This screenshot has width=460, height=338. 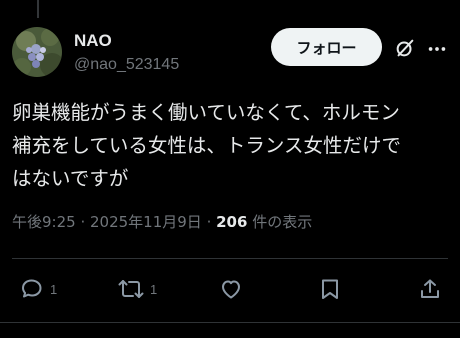 I want to click on avatar, so click(x=37, y=52).